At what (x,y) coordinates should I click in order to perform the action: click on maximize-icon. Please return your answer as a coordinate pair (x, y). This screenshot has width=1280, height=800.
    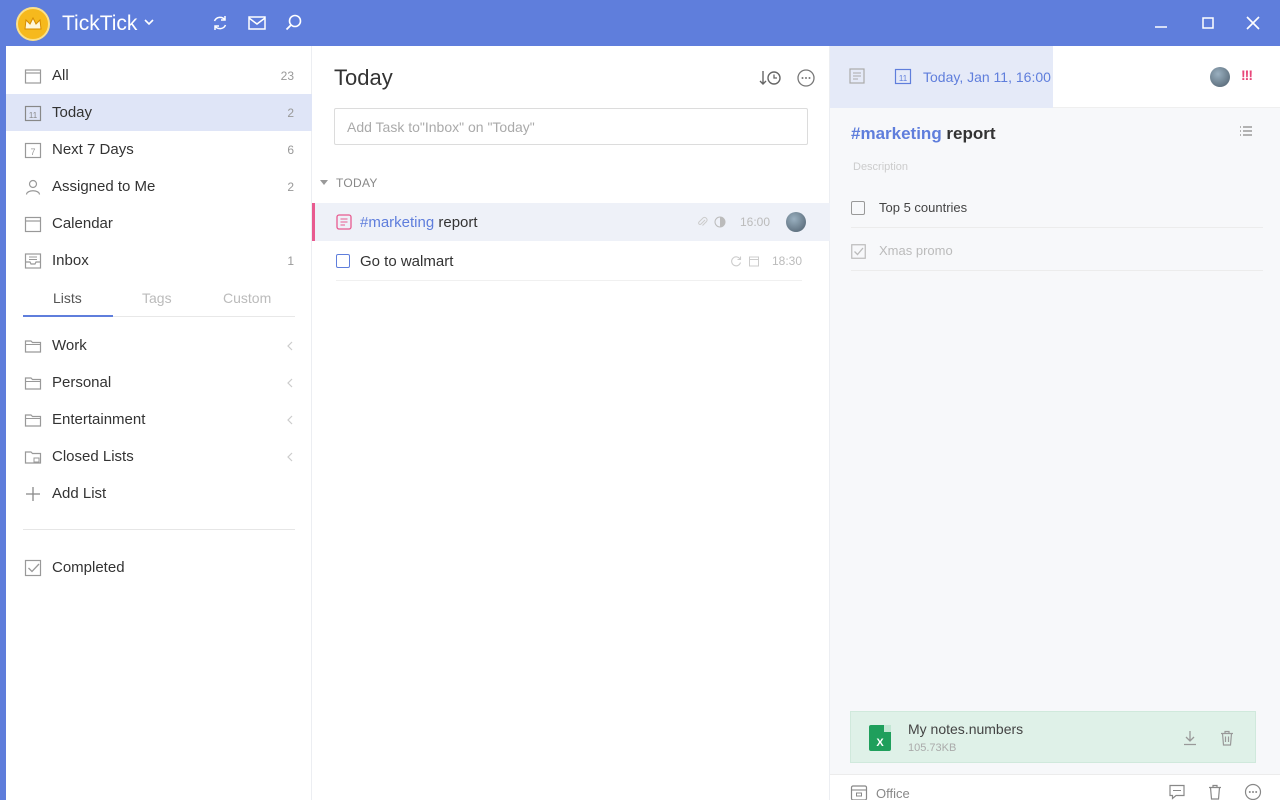
    Looking at the image, I should click on (1208, 23).